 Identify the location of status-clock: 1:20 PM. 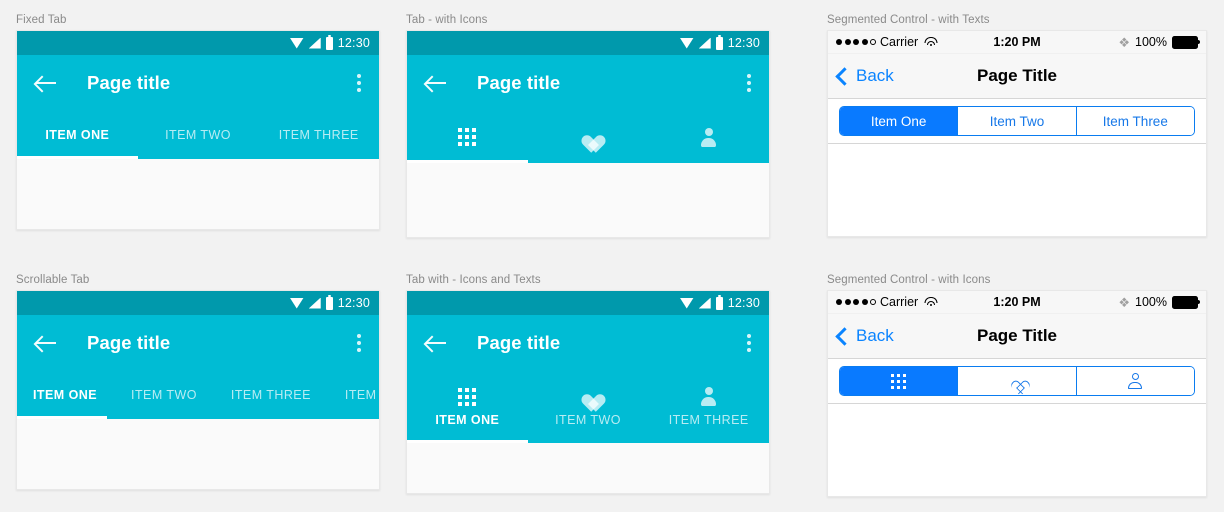
(1017, 42).